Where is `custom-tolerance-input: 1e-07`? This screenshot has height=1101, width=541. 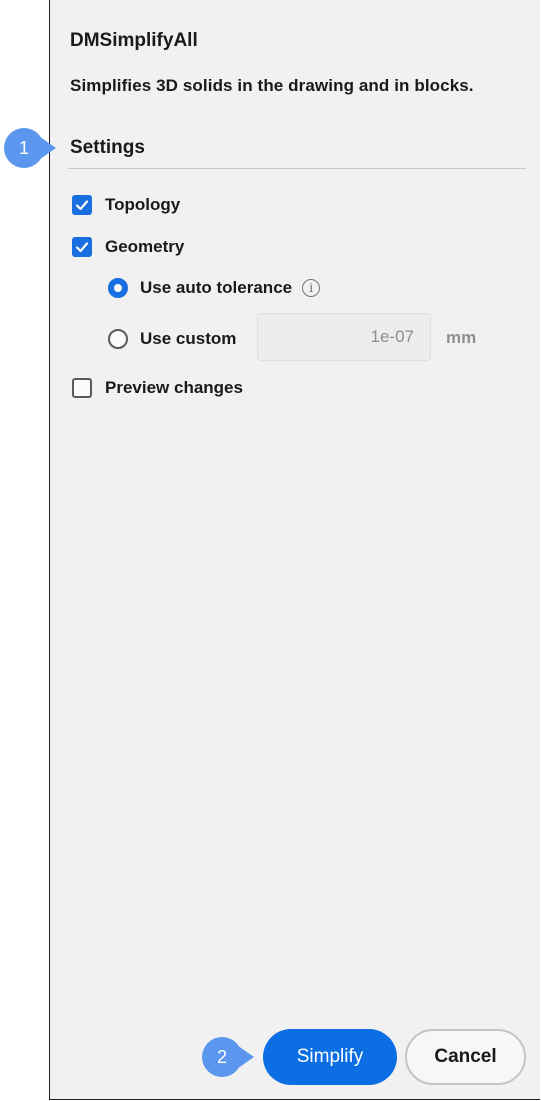
custom-tolerance-input: 1e-07 is located at coordinates (344, 337).